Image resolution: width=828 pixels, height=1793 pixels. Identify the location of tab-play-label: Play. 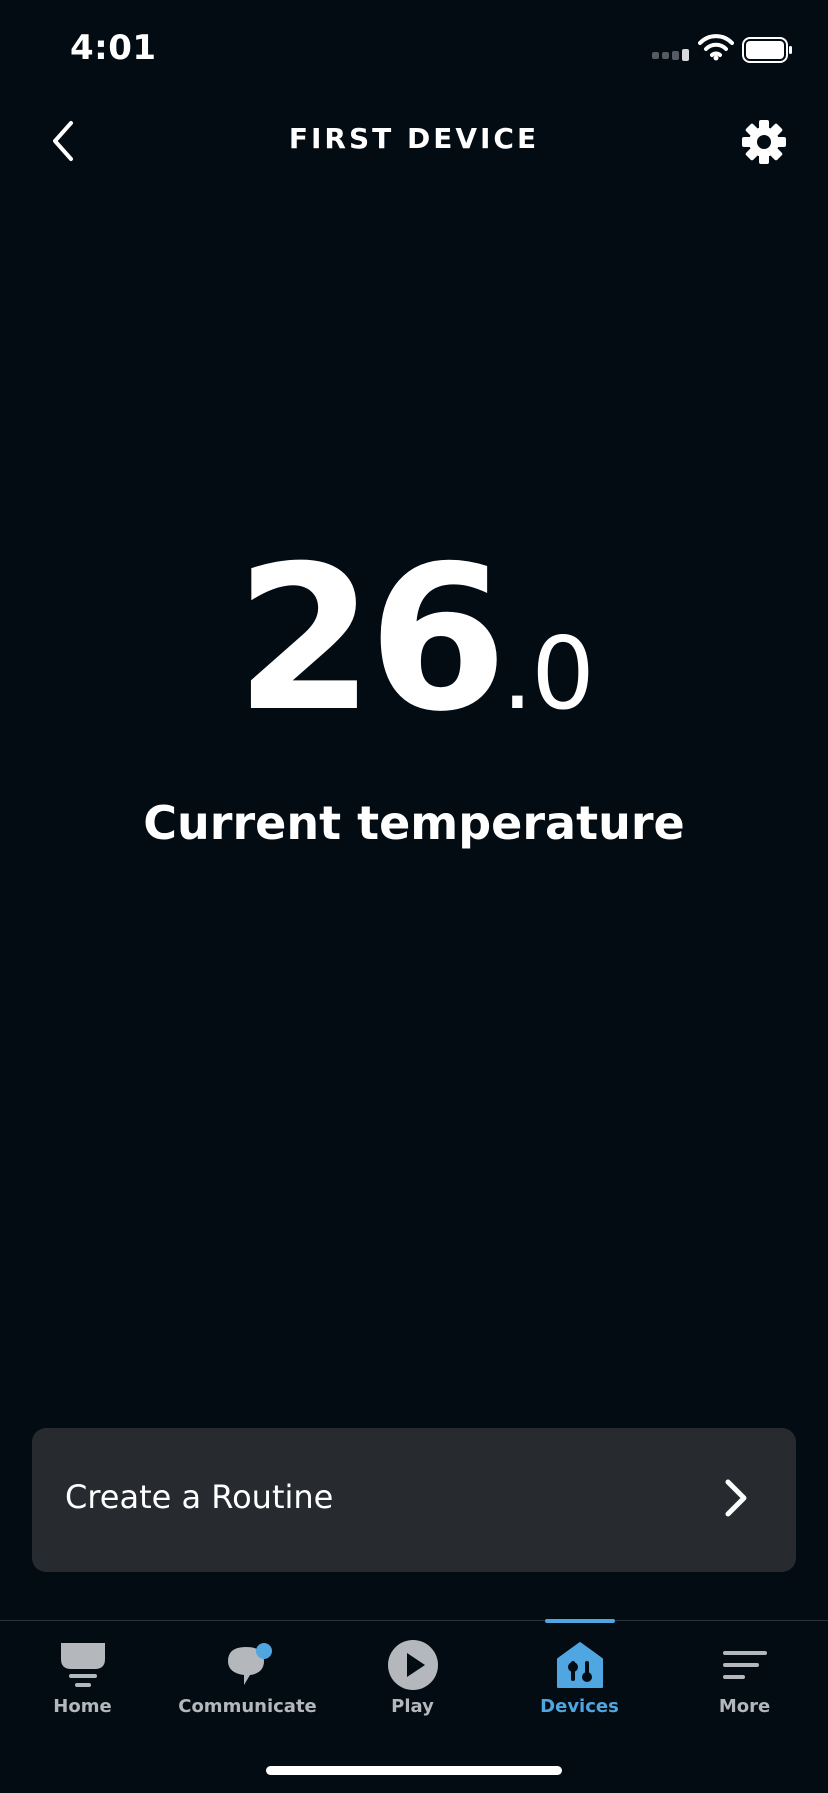
(412, 1706).